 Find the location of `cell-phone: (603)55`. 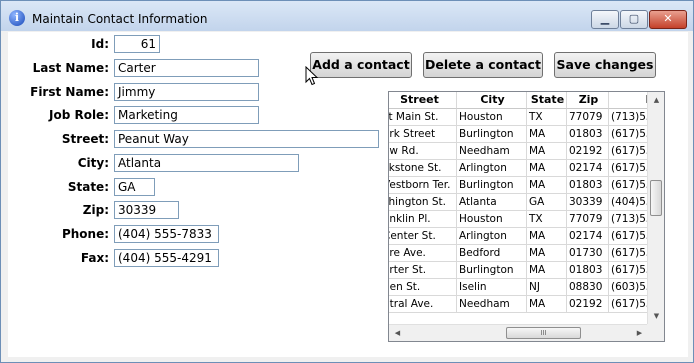

cell-phone: (603)55 is located at coordinates (628, 287).